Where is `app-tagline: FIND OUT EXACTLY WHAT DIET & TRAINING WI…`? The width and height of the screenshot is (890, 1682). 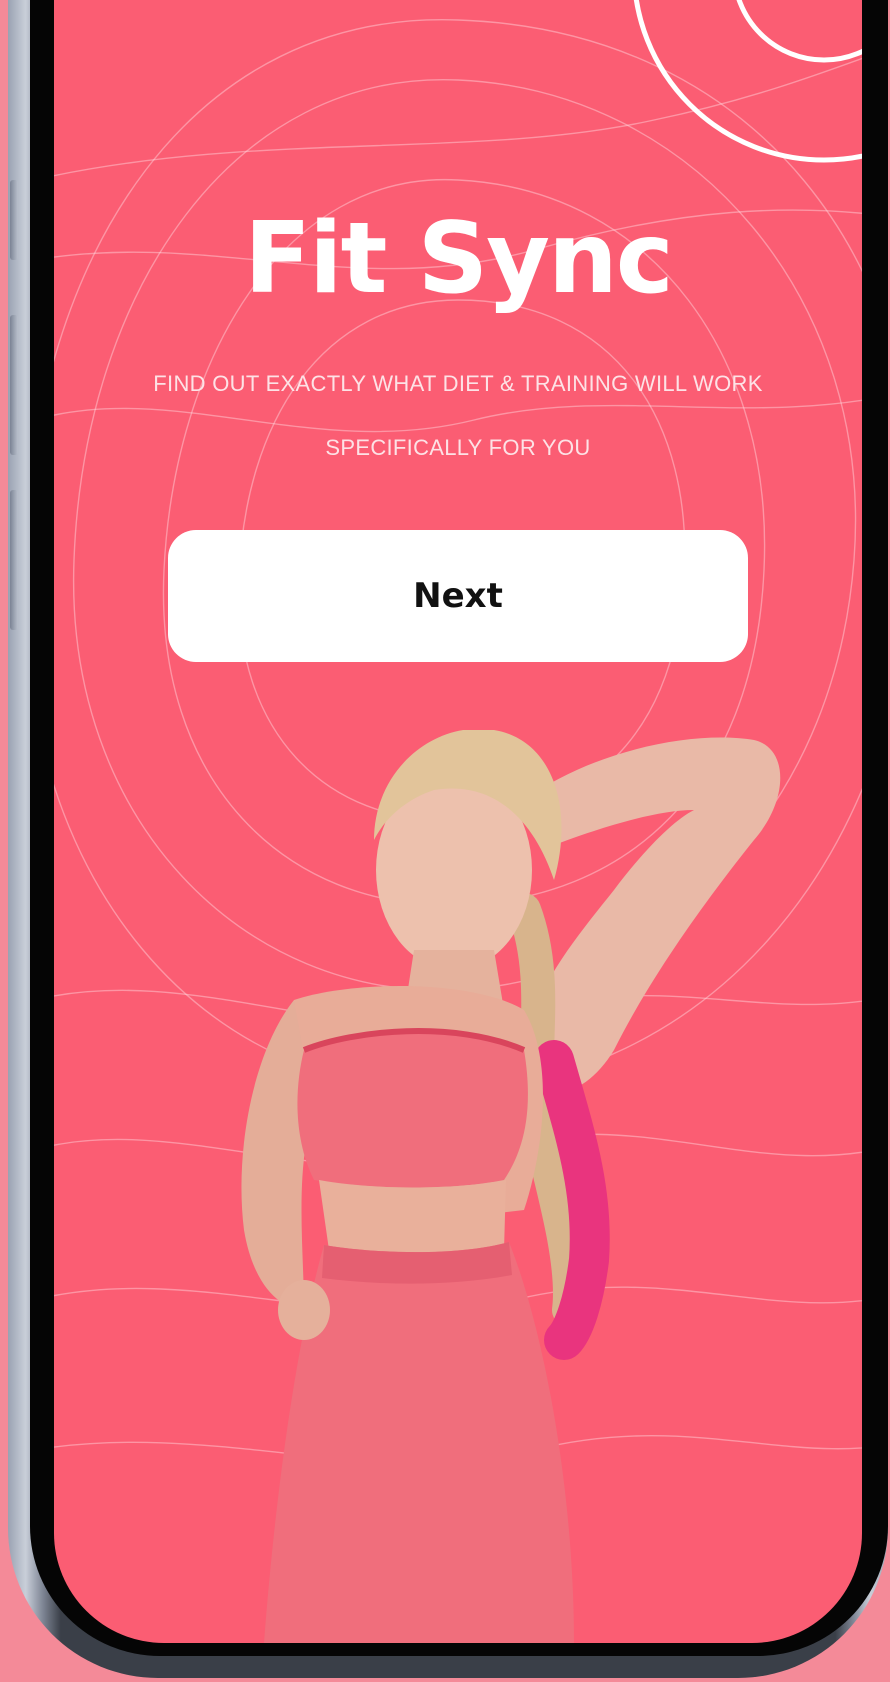 app-tagline: FIND OUT EXACTLY WHAT DIET & TRAINING WI… is located at coordinates (458, 415).